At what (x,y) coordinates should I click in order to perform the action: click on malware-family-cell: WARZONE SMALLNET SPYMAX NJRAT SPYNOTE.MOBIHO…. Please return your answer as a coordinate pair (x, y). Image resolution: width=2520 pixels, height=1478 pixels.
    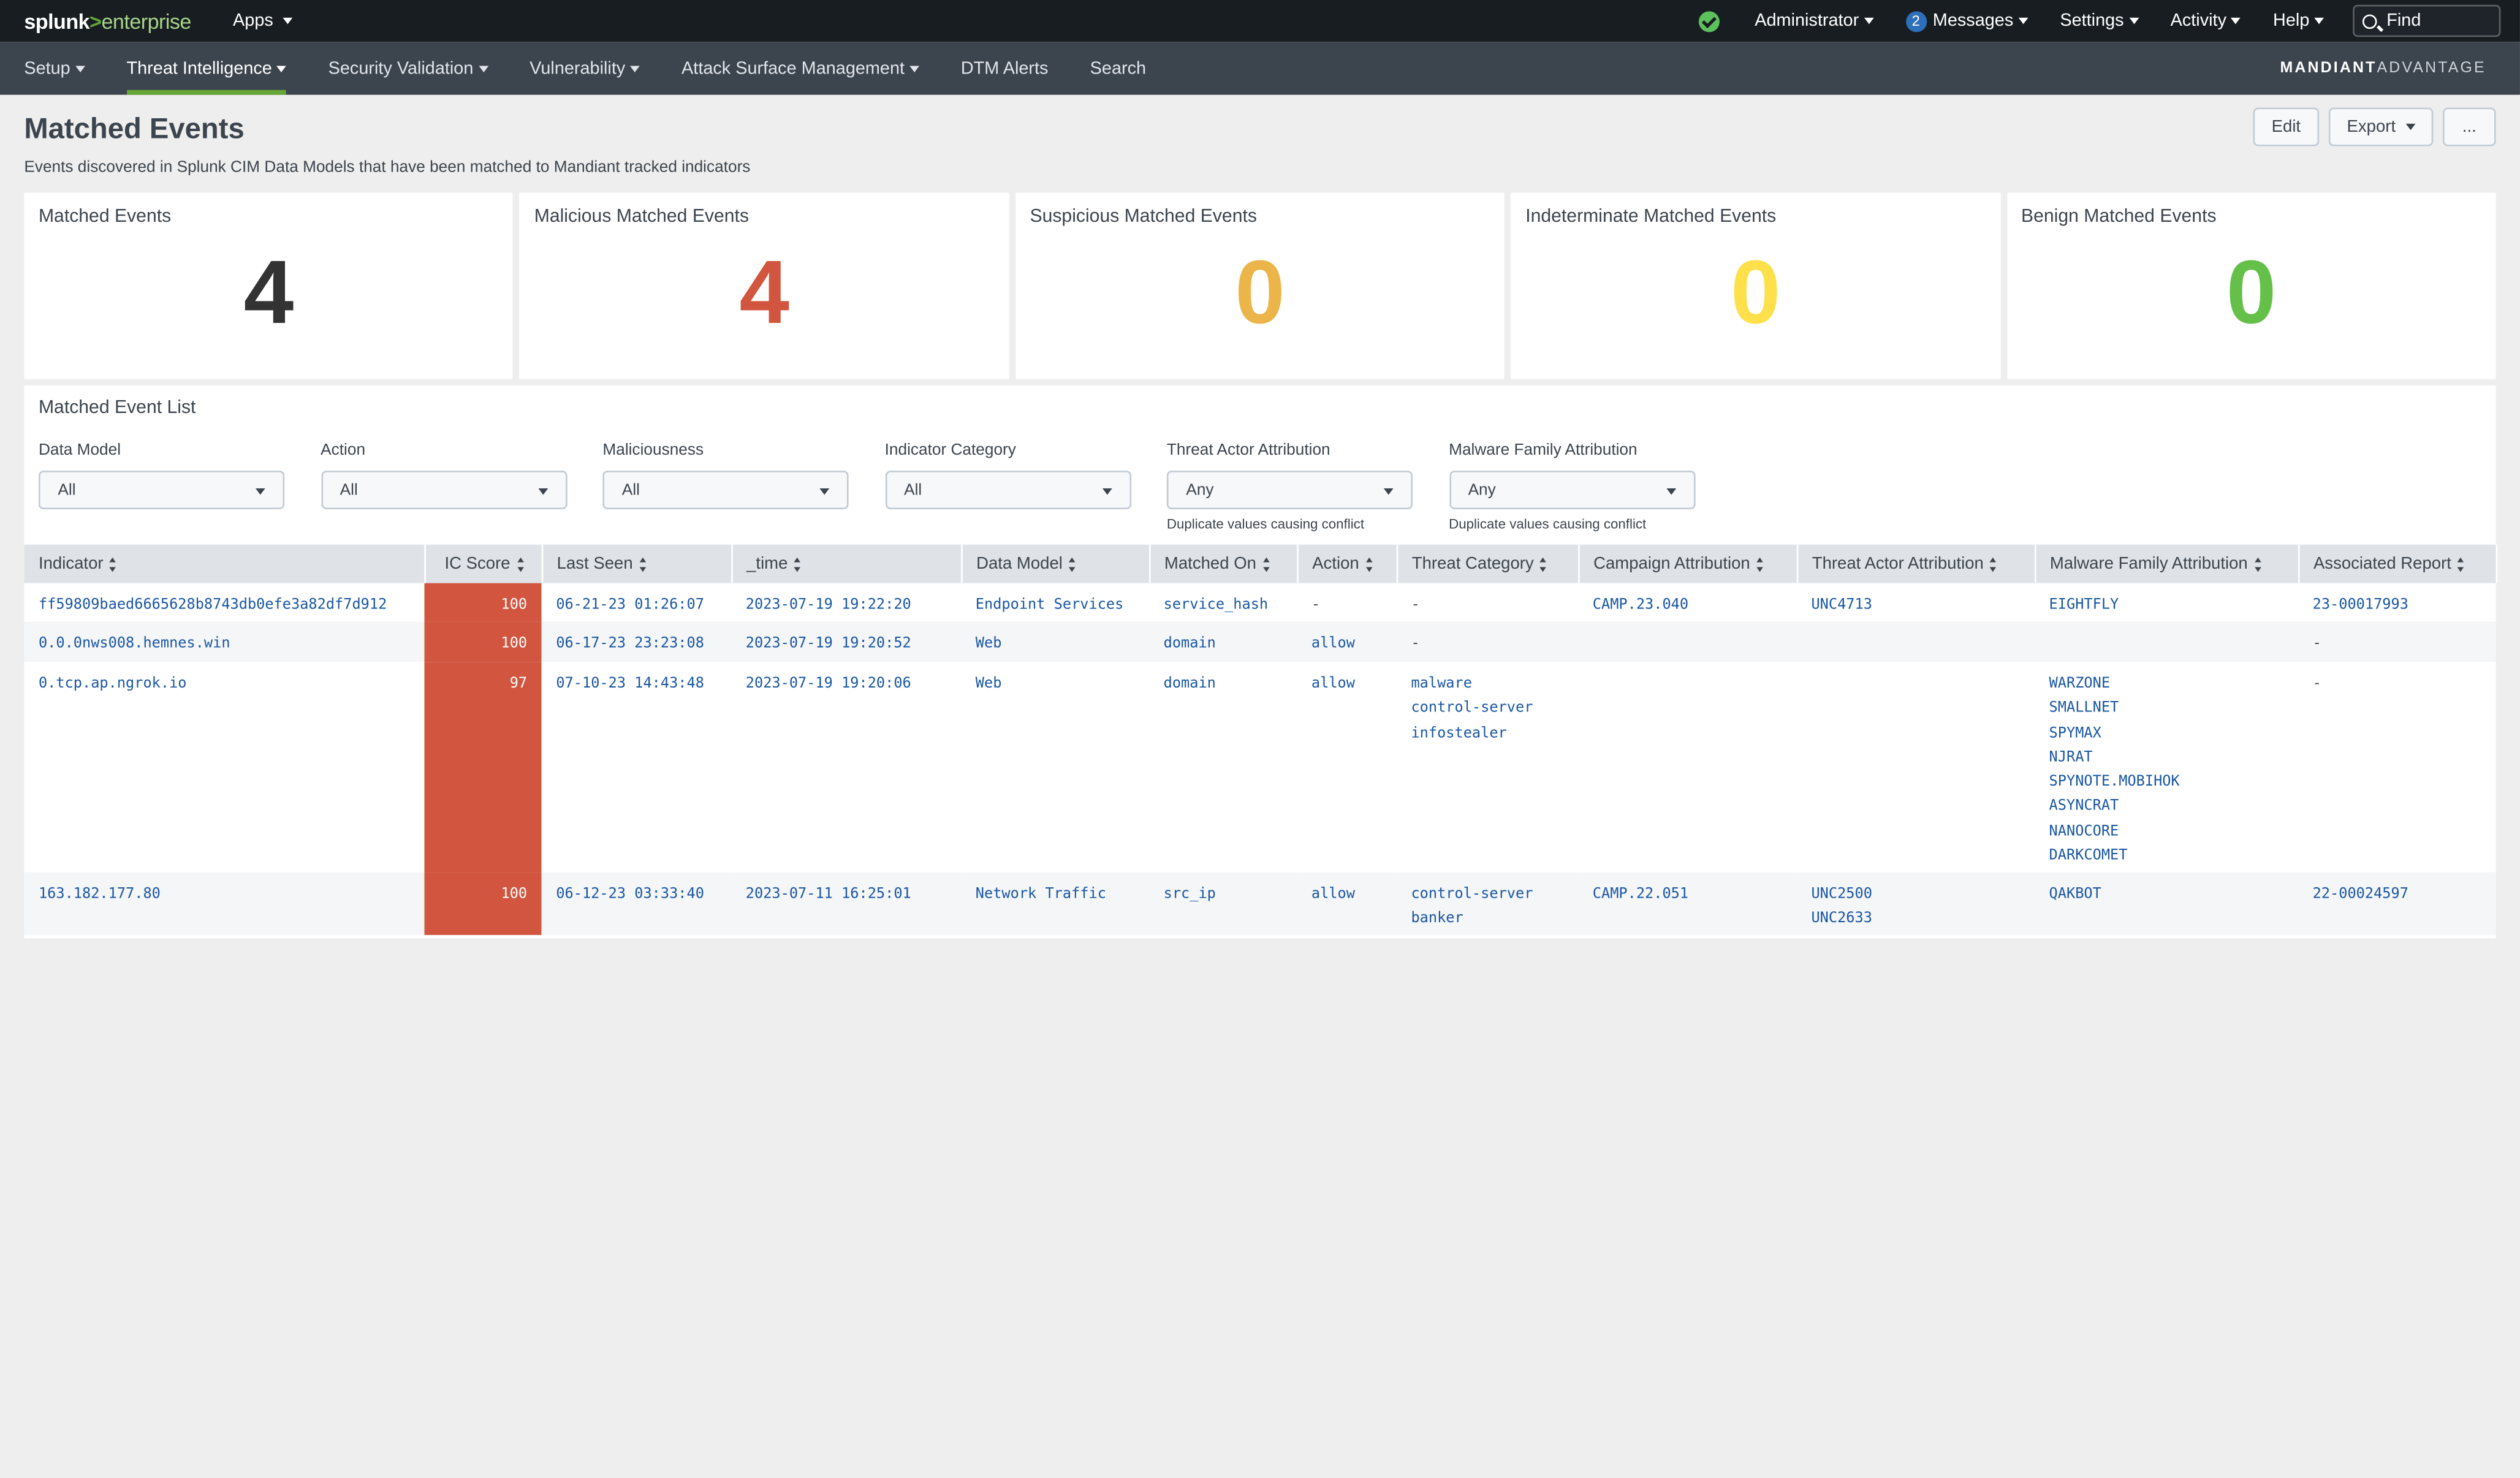
    Looking at the image, I should click on (2167, 767).